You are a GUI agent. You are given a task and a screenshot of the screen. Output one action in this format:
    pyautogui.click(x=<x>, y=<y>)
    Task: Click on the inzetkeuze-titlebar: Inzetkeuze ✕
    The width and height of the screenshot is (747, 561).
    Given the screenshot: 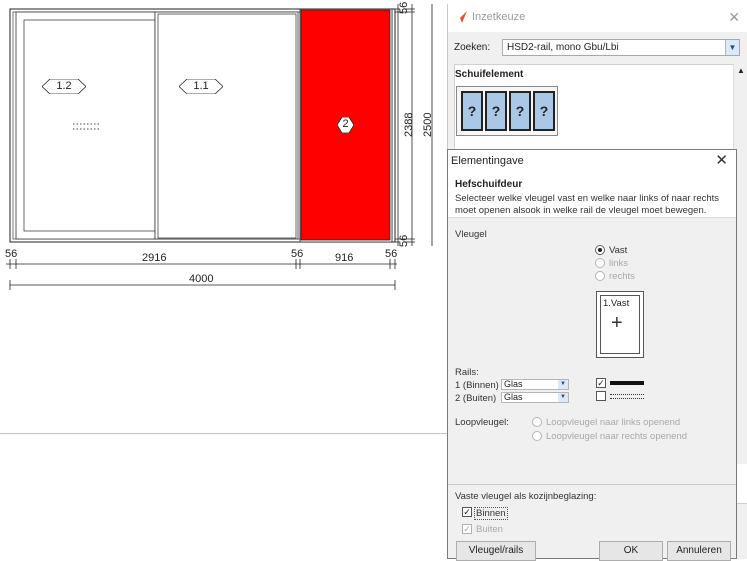 What is the action you would take?
    pyautogui.click(x=597, y=18)
    